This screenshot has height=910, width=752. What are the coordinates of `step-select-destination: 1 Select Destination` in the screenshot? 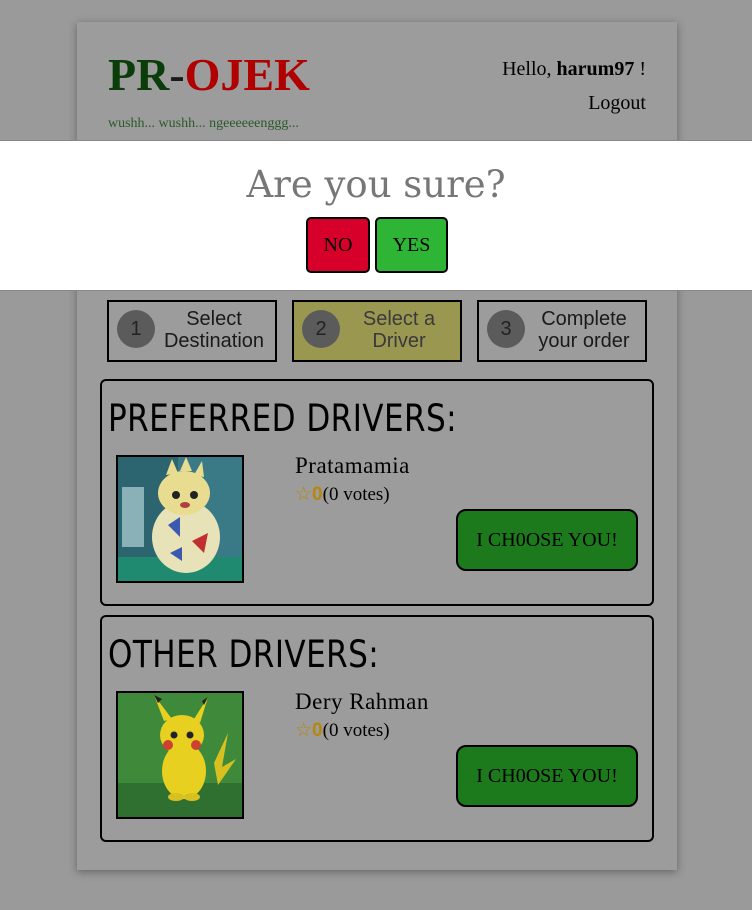 It's located at (192, 331).